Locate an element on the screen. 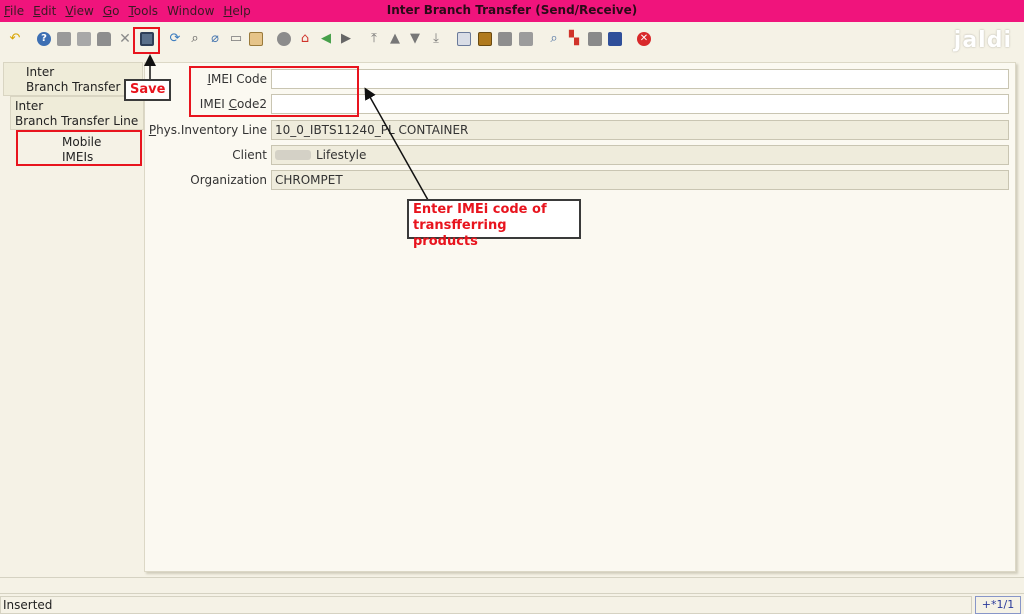 This screenshot has width=1024, height=614. message-bar is located at coordinates (512, 585).